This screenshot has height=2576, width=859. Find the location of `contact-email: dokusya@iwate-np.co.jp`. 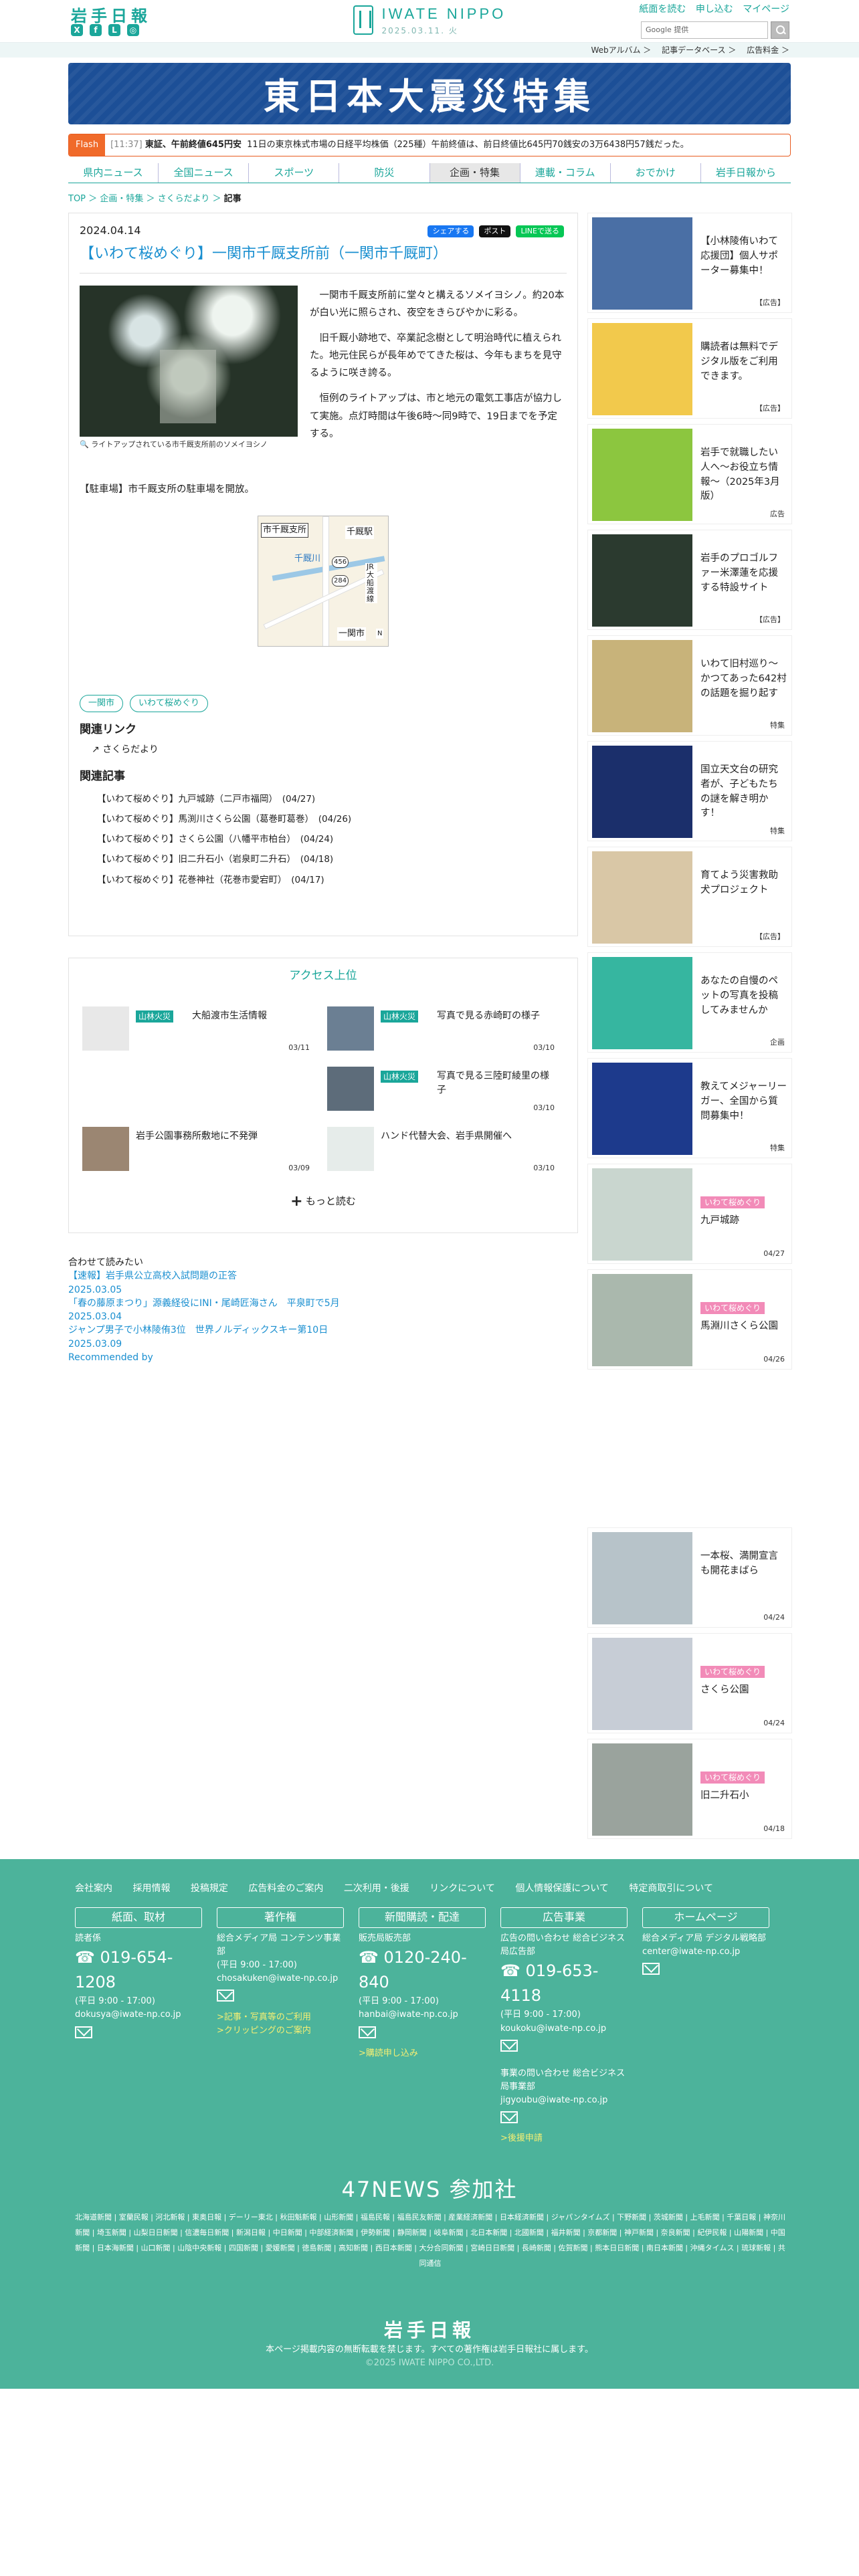

contact-email: dokusya@iwate-np.co.jp is located at coordinates (138, 2015).